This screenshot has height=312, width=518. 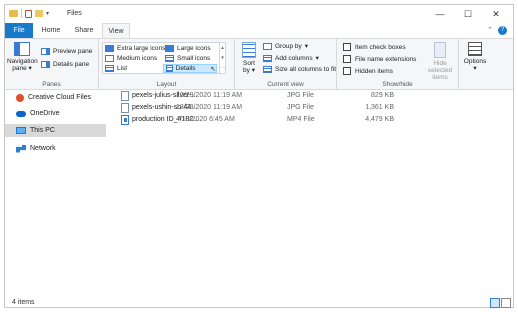 What do you see at coordinates (19, 30) in the screenshot?
I see `tab-file: File` at bounding box center [19, 30].